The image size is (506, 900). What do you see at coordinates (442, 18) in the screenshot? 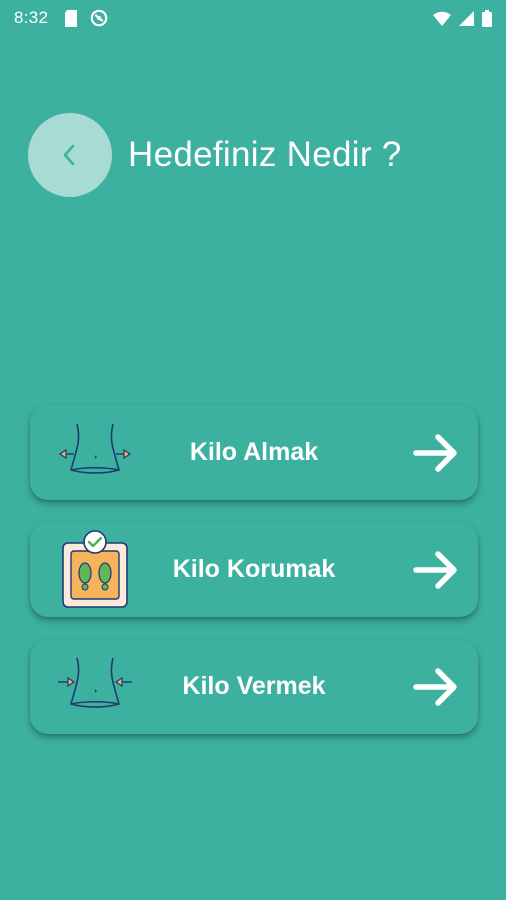
I see `wifi-icon` at bounding box center [442, 18].